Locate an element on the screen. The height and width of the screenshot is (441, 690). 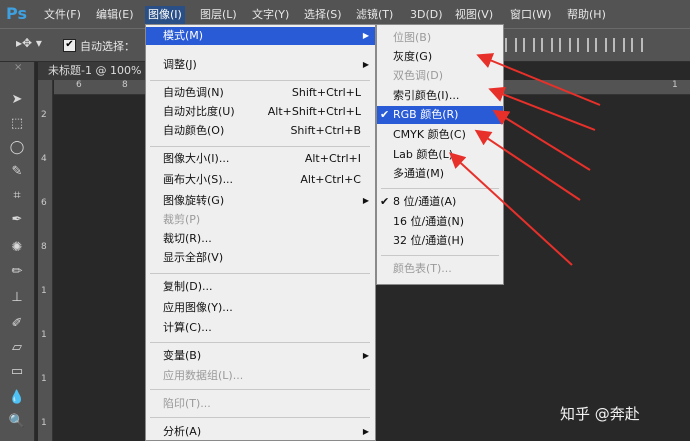
arrow-lab-color is located at coordinates (511, 209).